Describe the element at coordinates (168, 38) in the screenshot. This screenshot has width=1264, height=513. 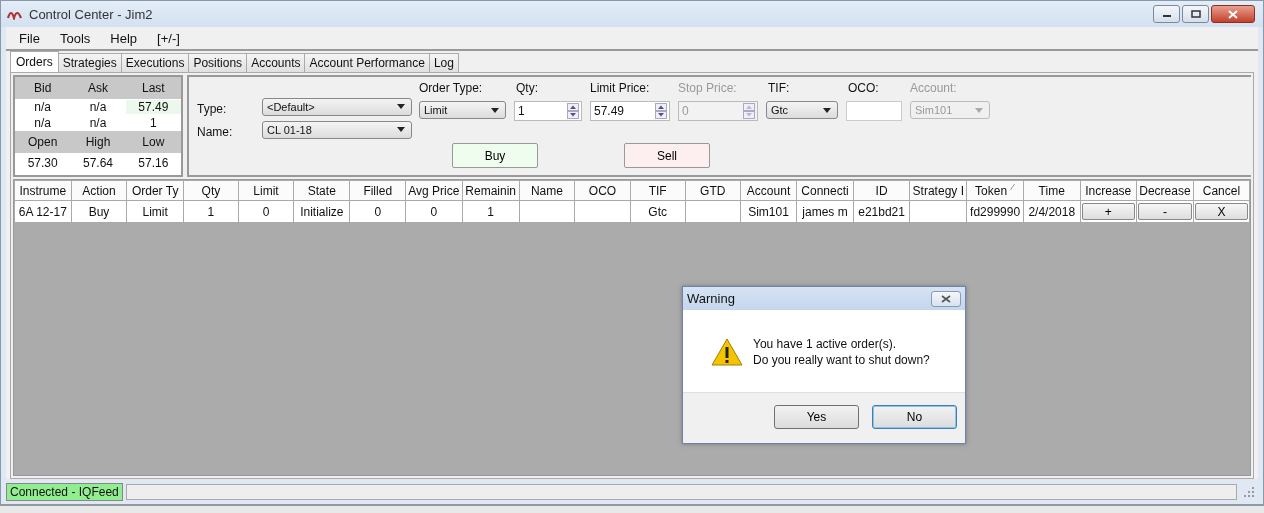
I see `menu-item: [+/-]` at that location.